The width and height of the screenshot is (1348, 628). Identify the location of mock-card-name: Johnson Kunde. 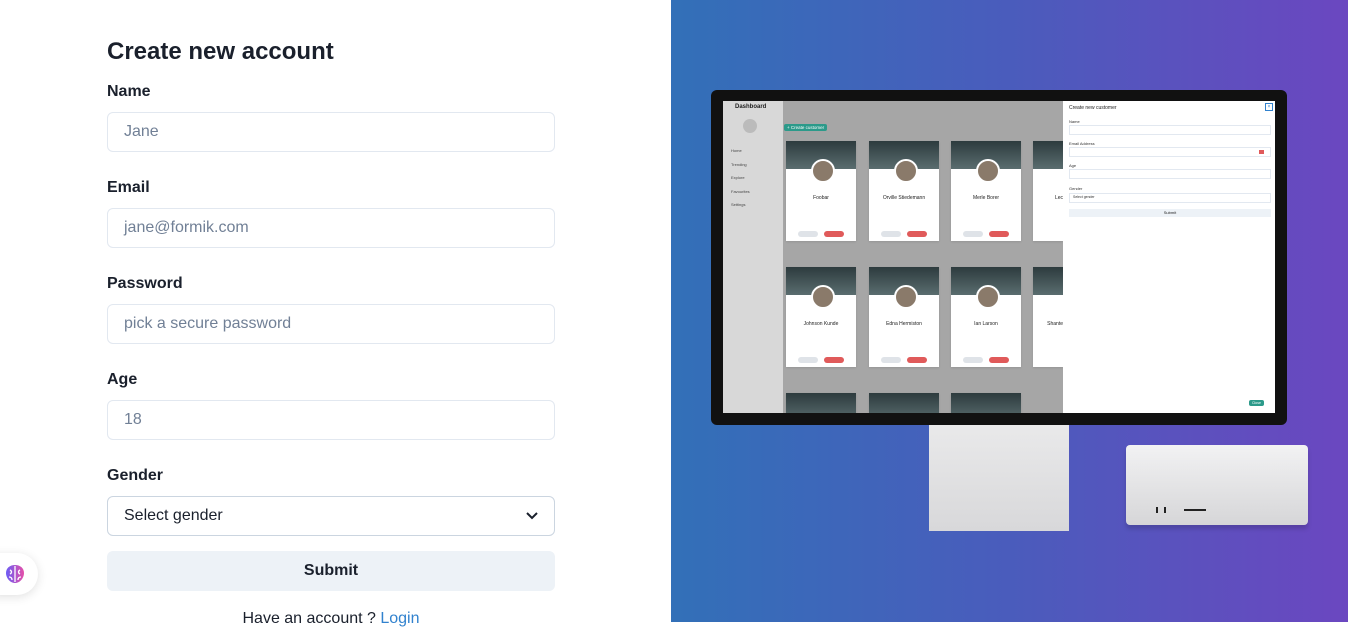
(821, 324).